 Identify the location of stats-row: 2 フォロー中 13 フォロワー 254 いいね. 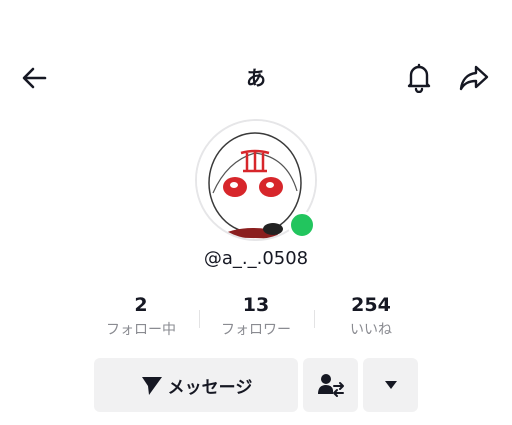
(256, 317).